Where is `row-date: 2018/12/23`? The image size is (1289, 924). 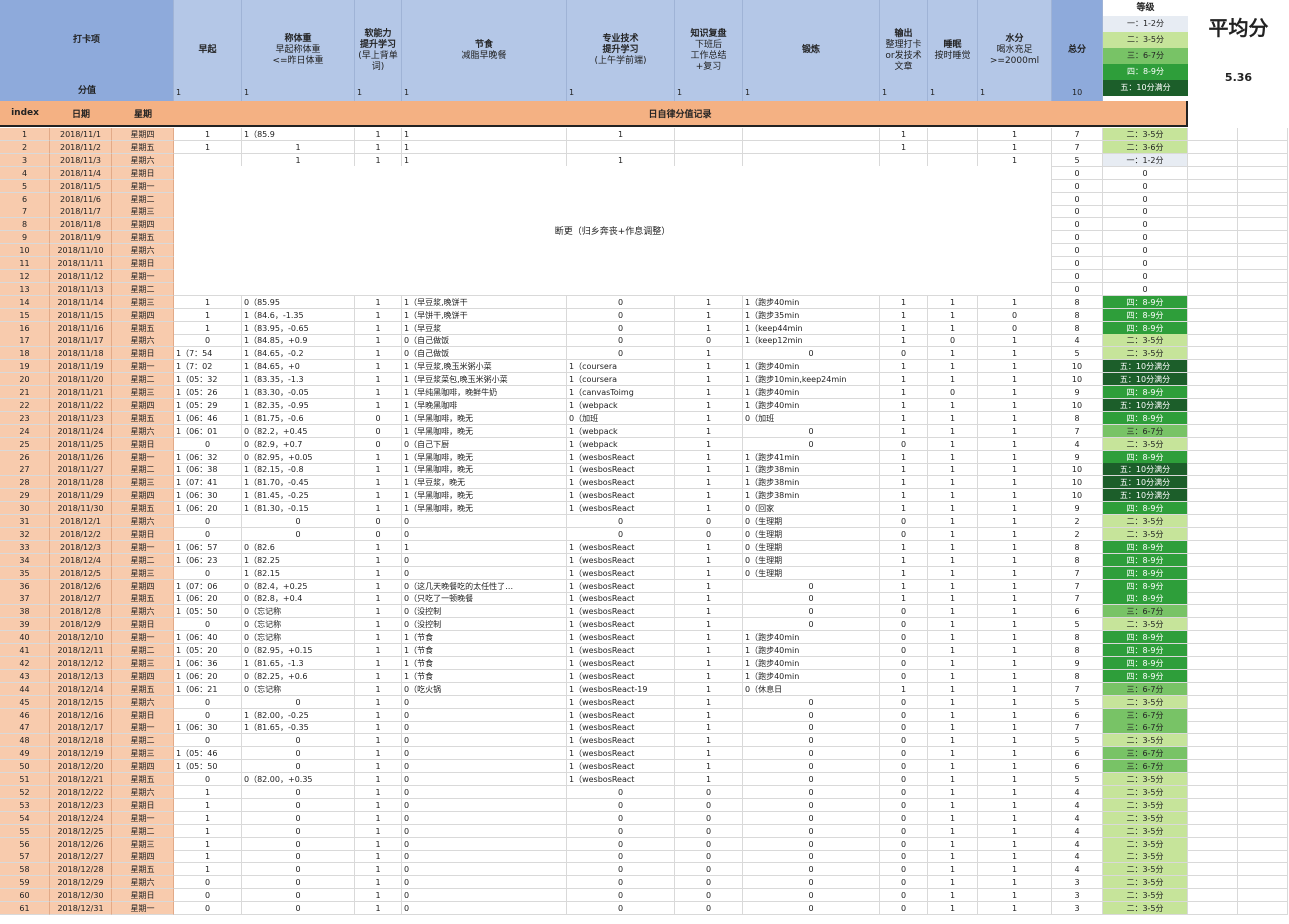
row-date: 2018/12/23 is located at coordinates (81, 805).